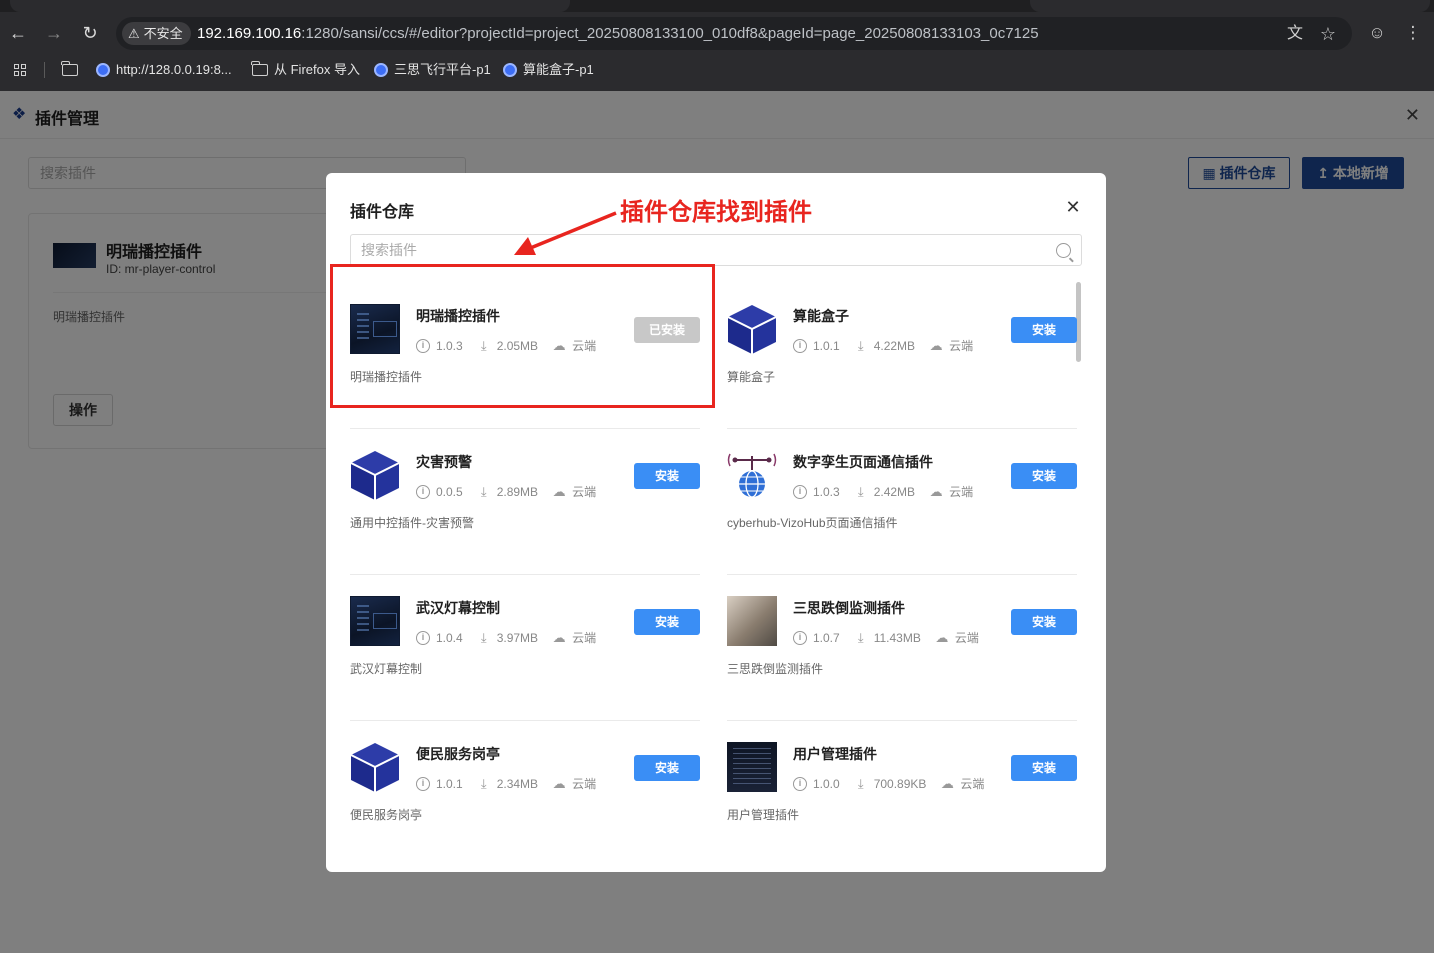 The width and height of the screenshot is (1434, 953). Describe the element at coordinates (517, 491) in the screenshot. I see `plugin-size: 2.89MB` at that location.